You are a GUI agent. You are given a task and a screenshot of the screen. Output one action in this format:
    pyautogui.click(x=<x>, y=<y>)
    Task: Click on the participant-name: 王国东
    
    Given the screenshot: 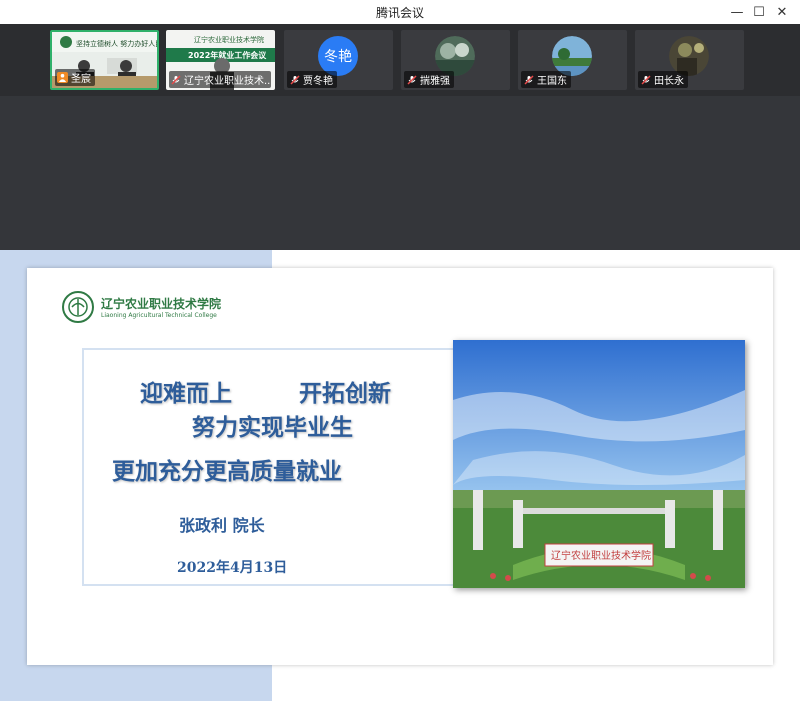 What is the action you would take?
    pyautogui.click(x=552, y=81)
    